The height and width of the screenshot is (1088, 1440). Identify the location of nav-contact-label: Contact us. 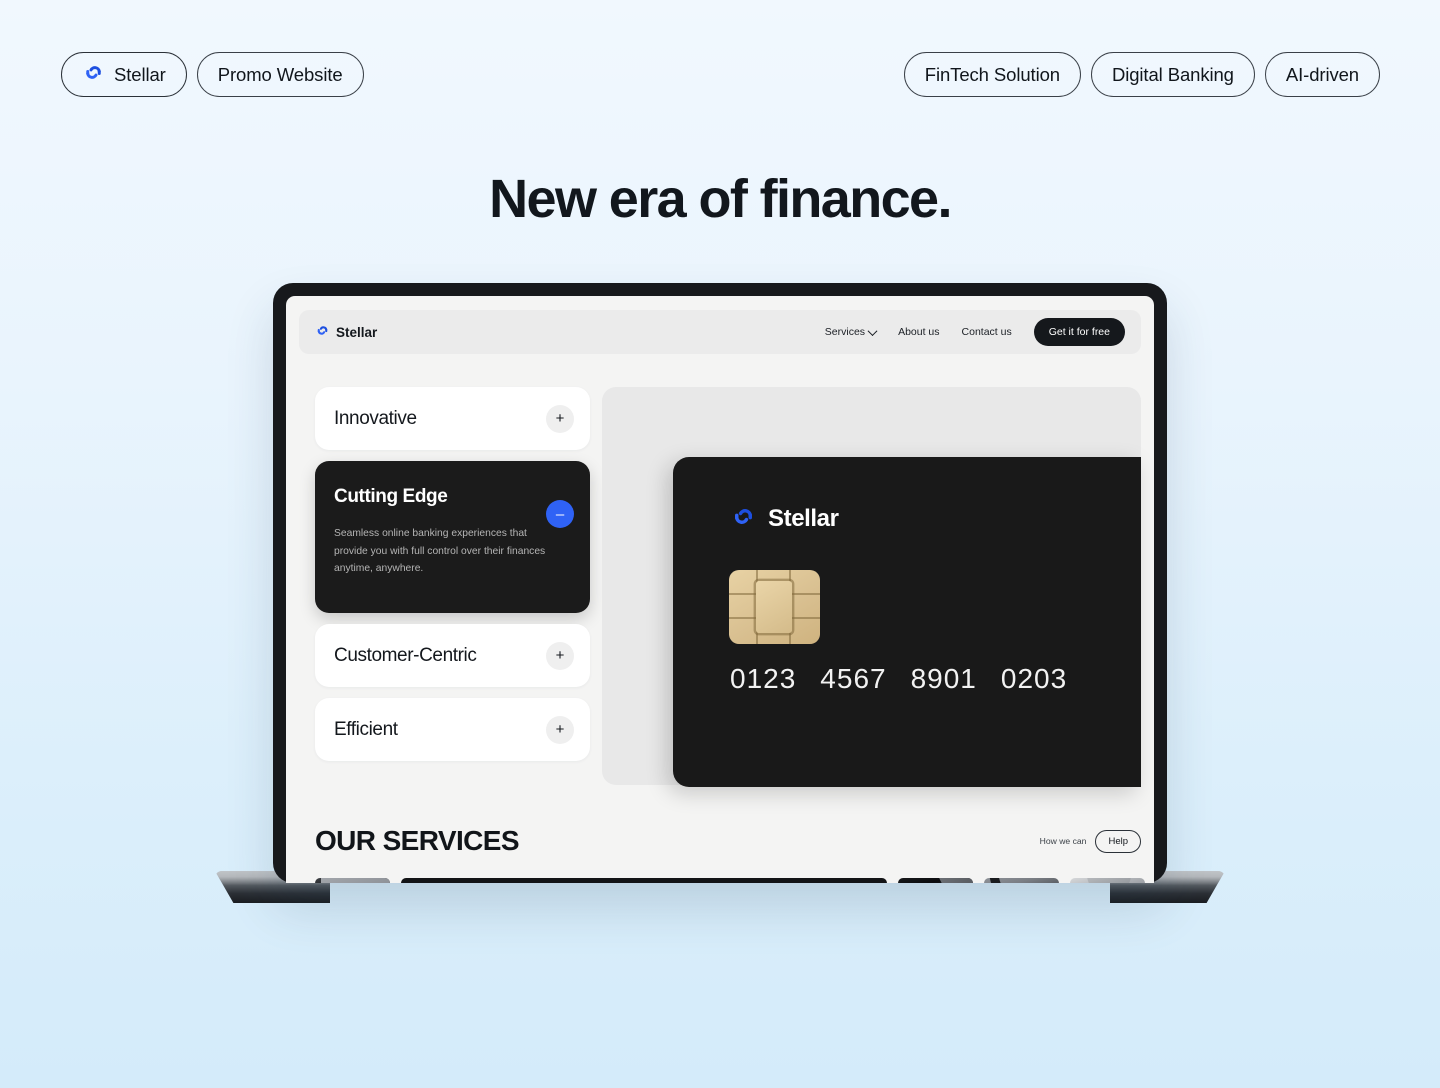
(986, 332).